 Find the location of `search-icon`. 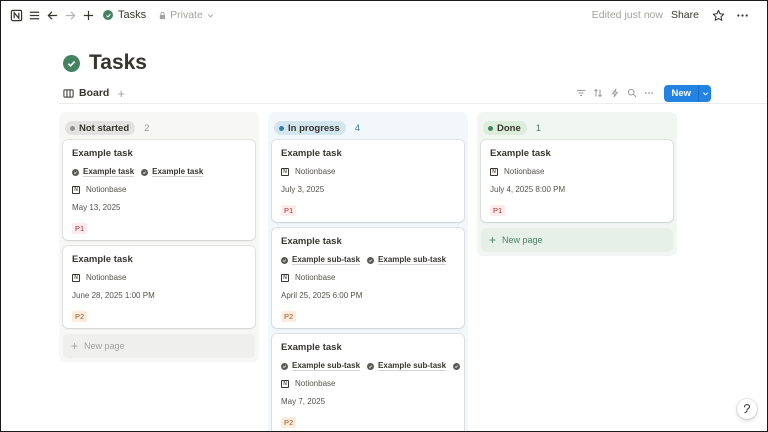

search-icon is located at coordinates (632, 93).